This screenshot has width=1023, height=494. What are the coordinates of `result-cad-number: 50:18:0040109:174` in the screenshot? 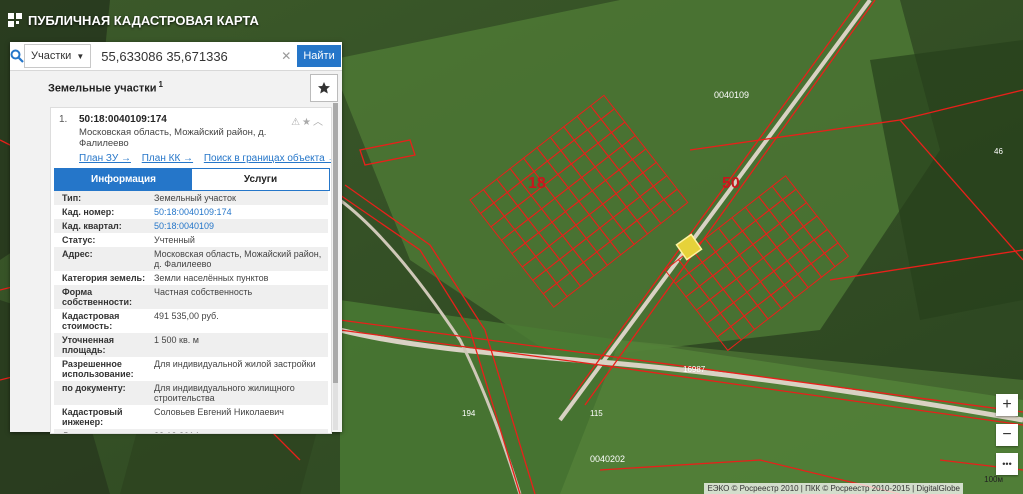 It's located at (123, 119).